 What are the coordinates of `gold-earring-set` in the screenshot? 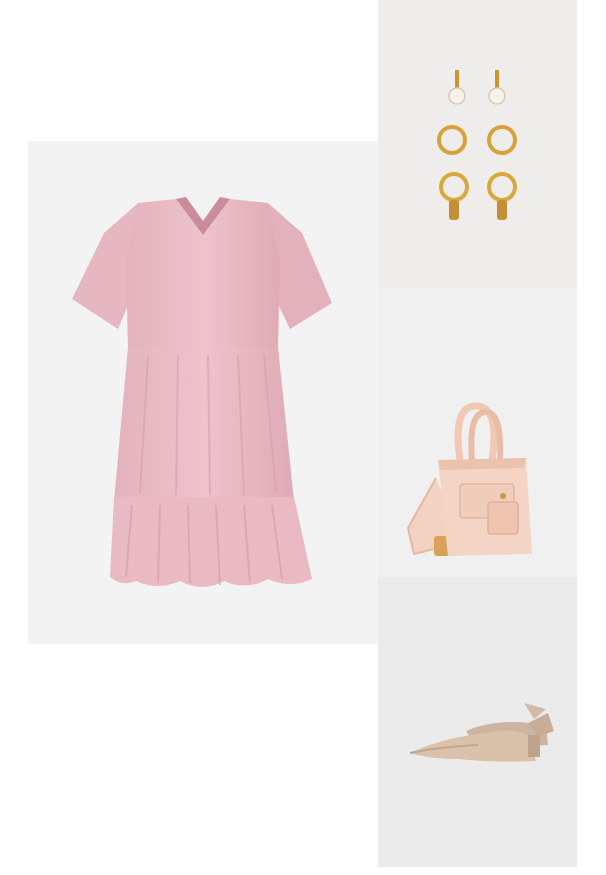 It's located at (477, 145).